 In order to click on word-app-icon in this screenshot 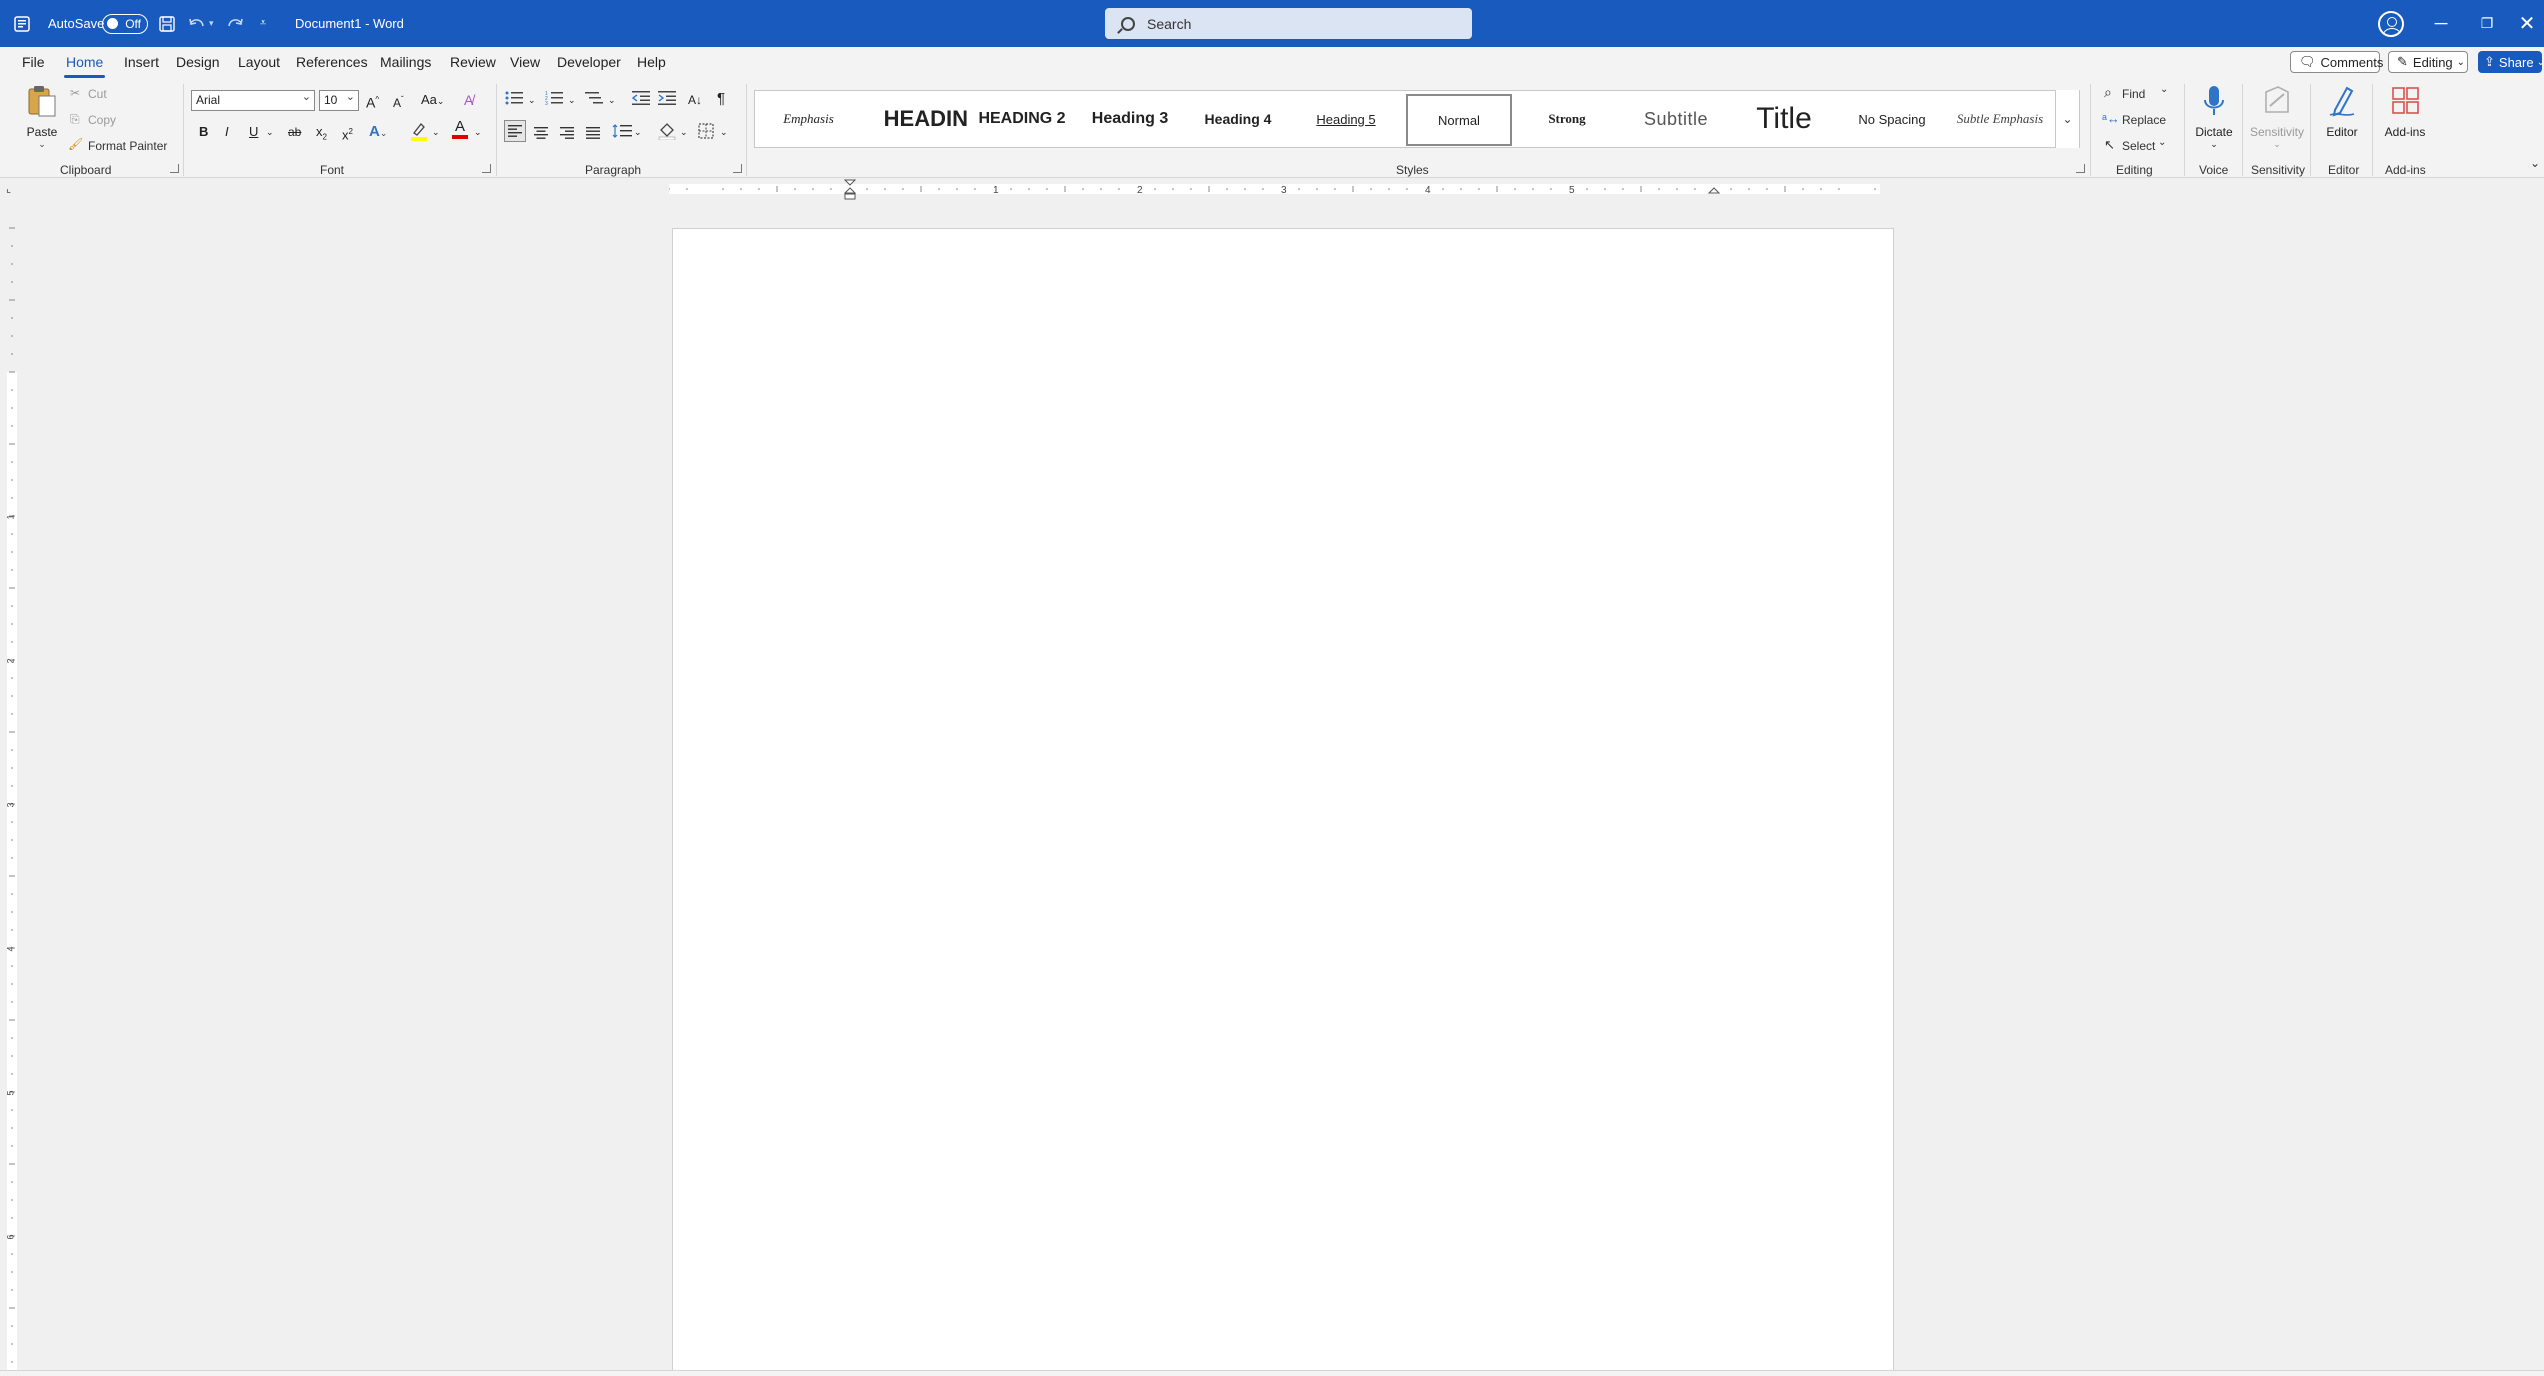, I will do `click(22, 23)`.